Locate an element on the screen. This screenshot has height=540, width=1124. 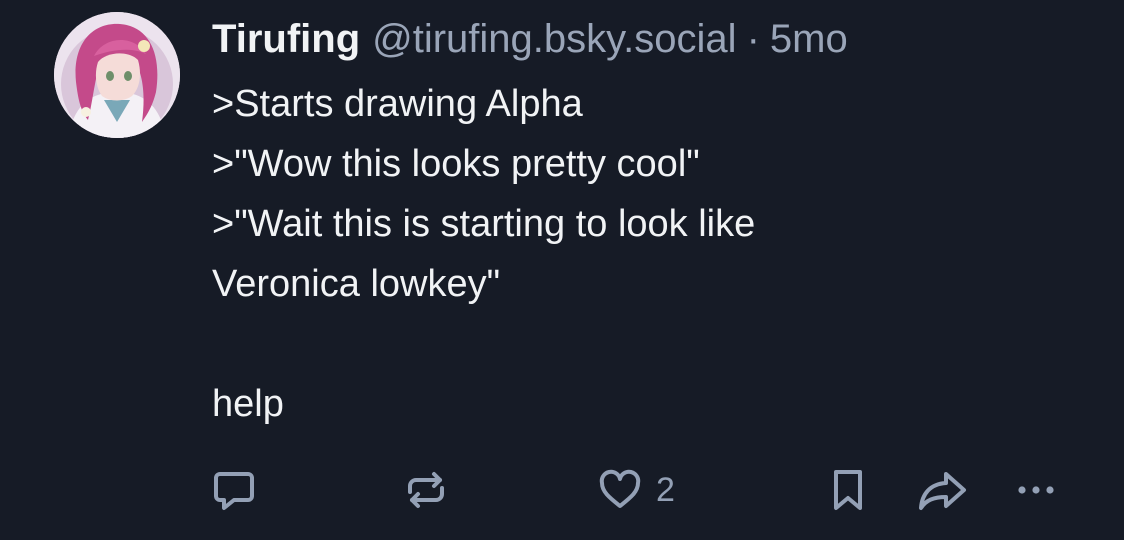
post-actions: 2 is located at coordinates (562, 490).